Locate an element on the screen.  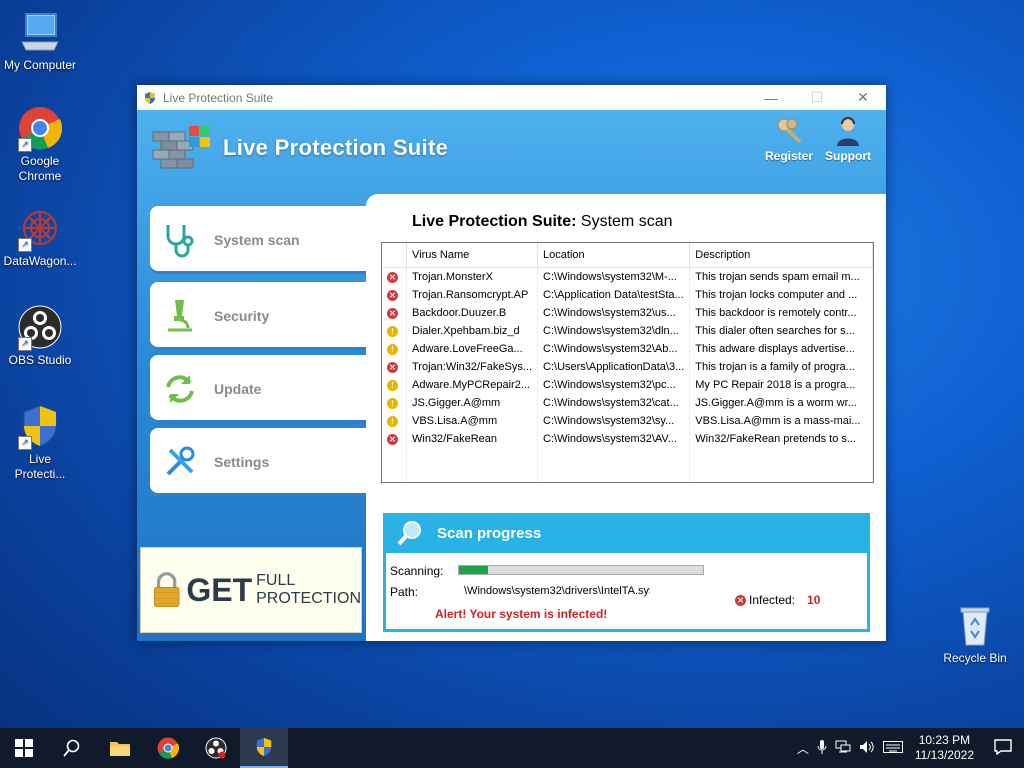
scan-progress-bar is located at coordinates (581, 570).